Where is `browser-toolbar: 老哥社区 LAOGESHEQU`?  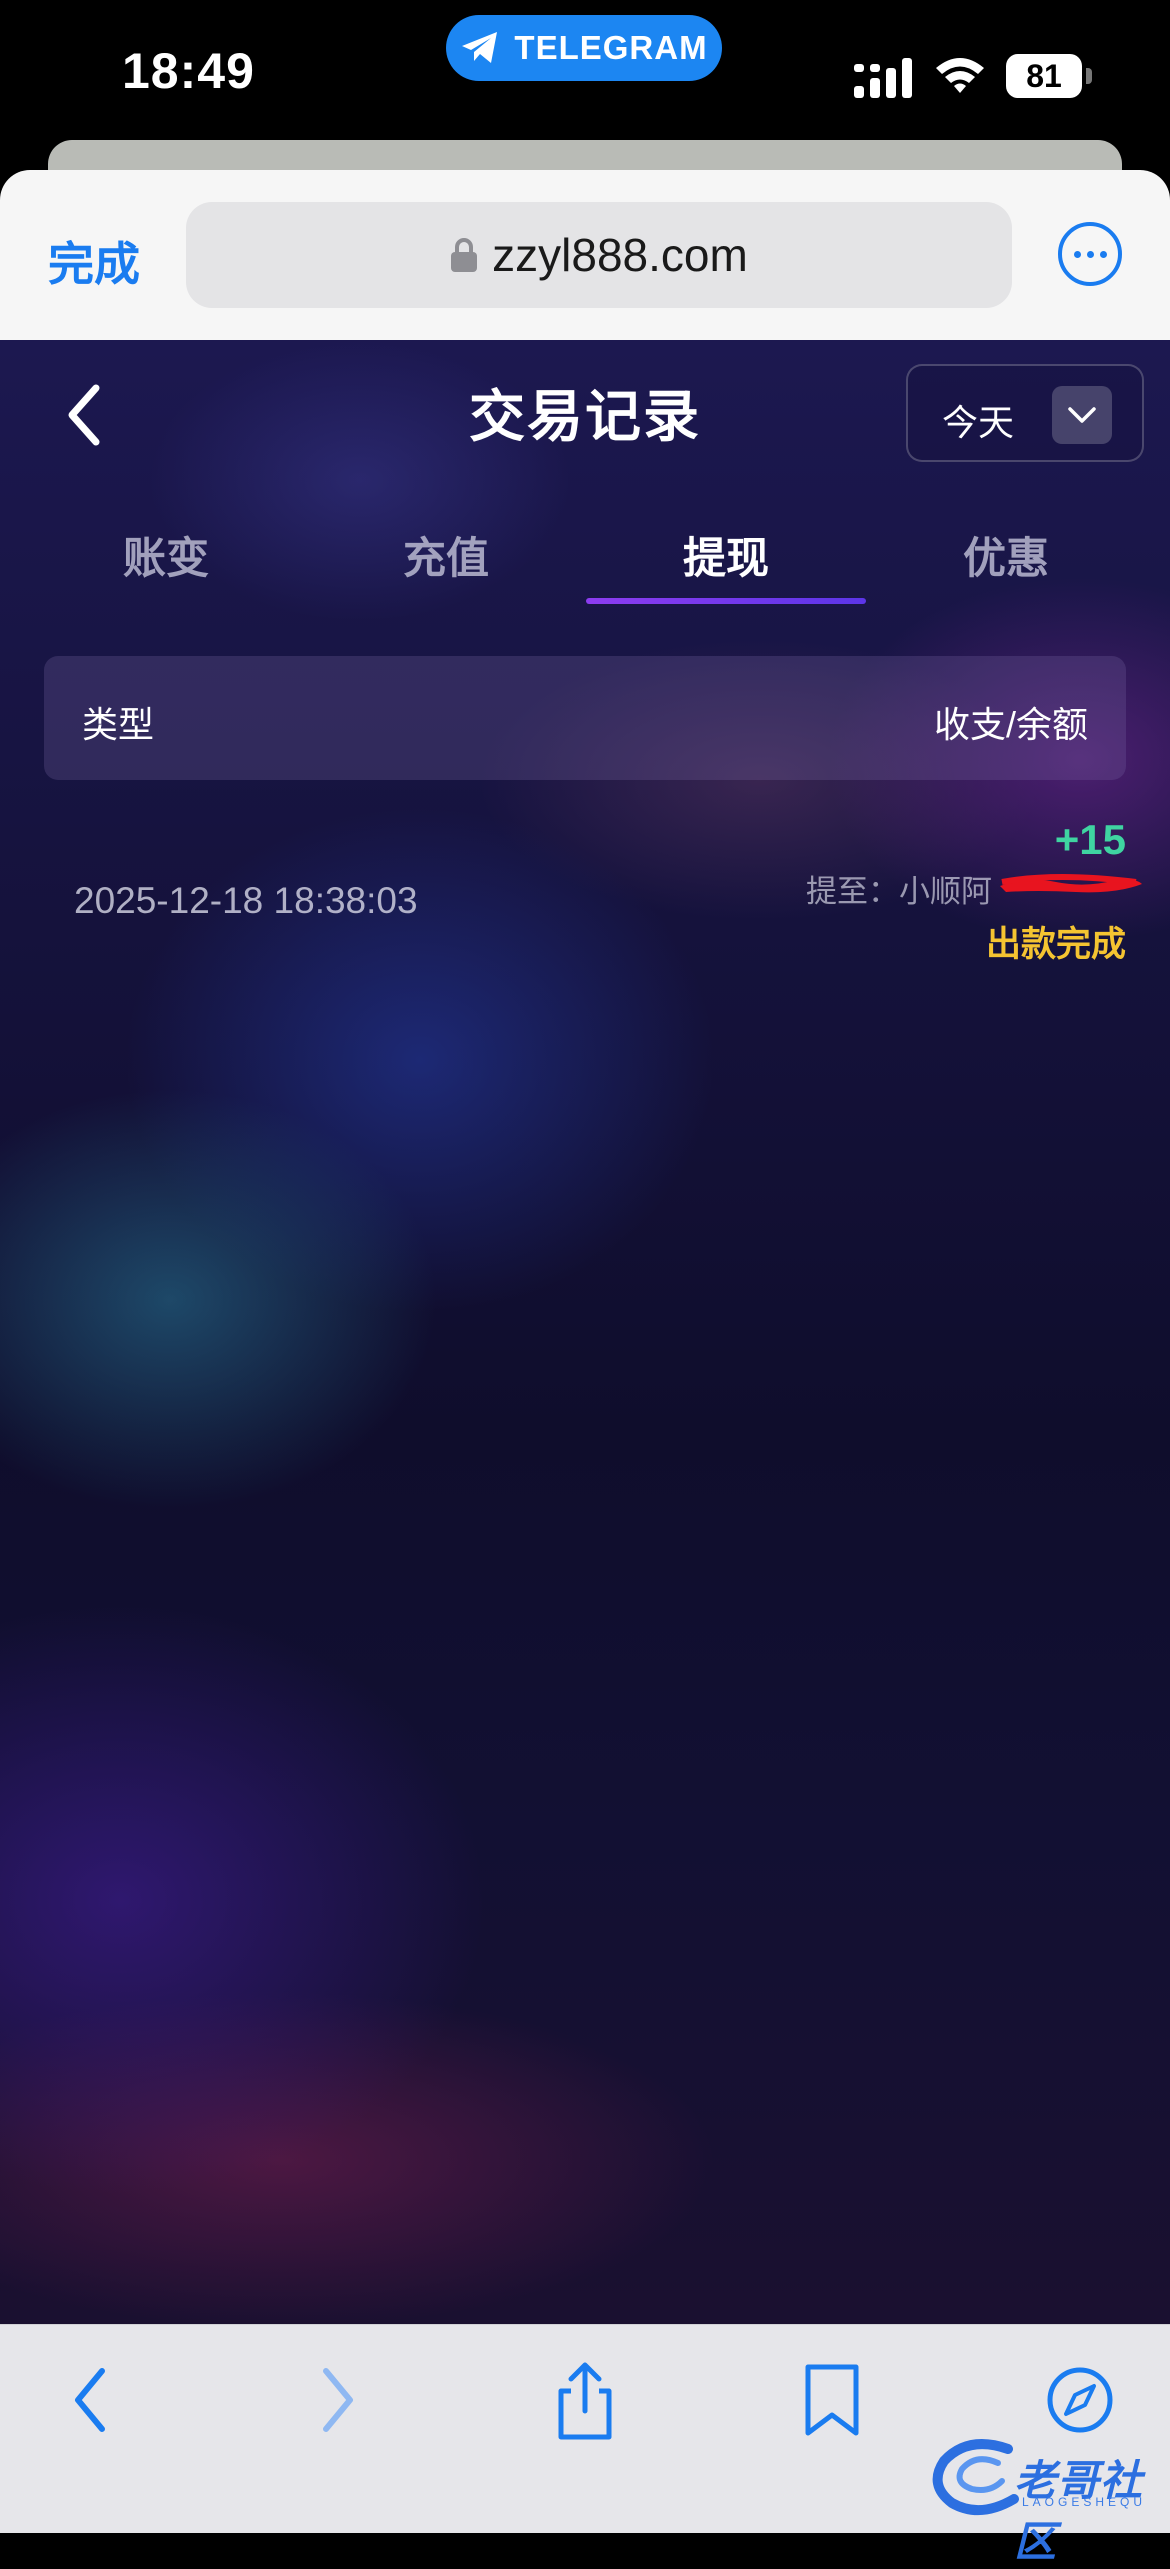
browser-toolbar: 老哥社区 LAOGESHEQU is located at coordinates (585, 2444).